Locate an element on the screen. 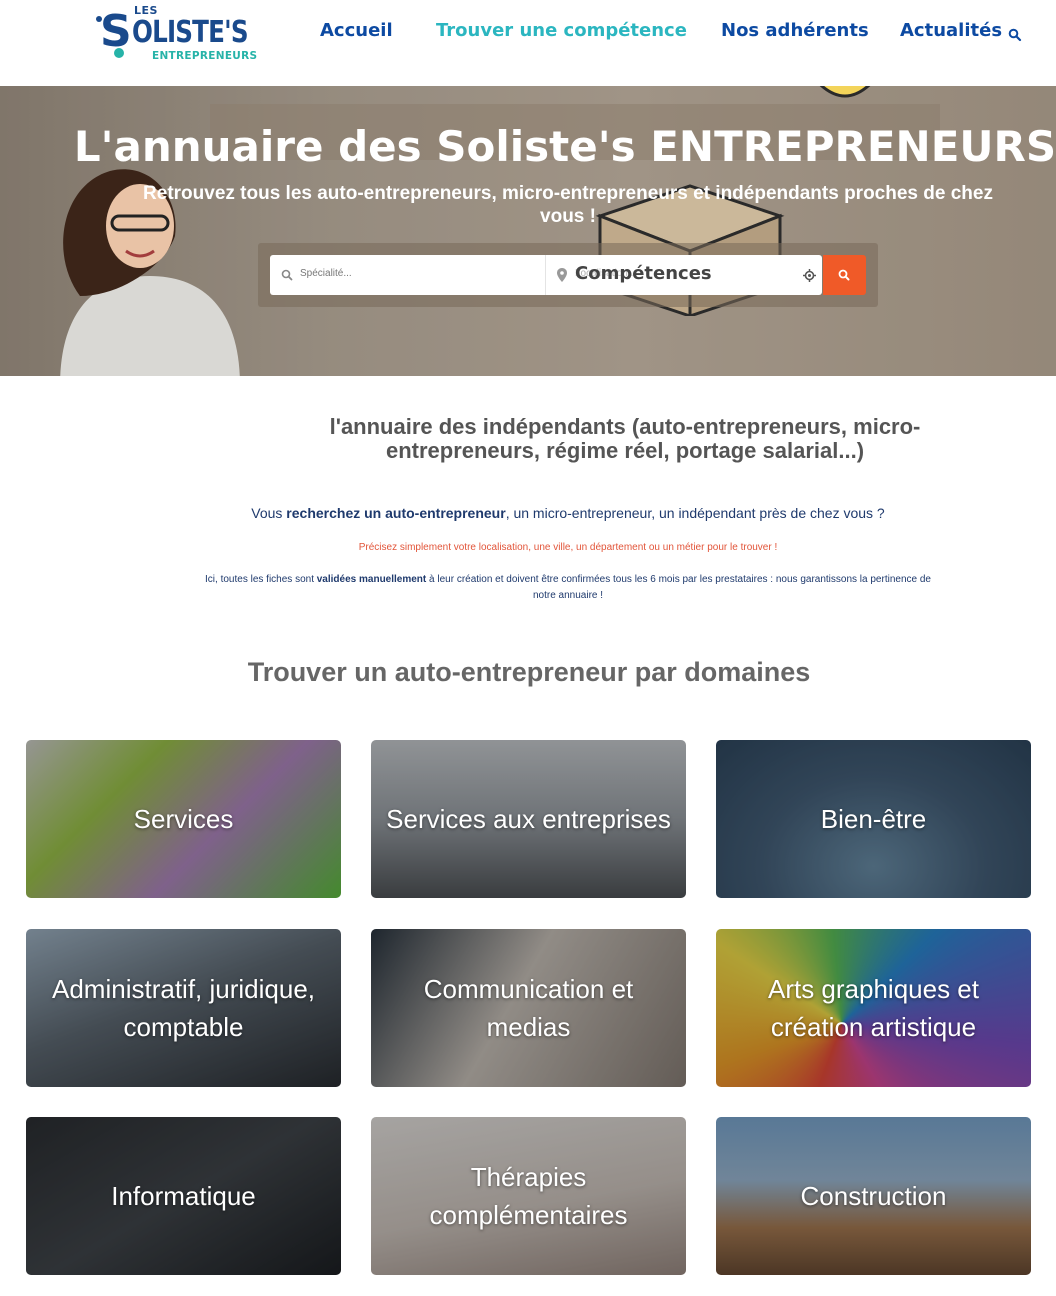  location-input: Localisation... Compétences is located at coordinates (684, 275).